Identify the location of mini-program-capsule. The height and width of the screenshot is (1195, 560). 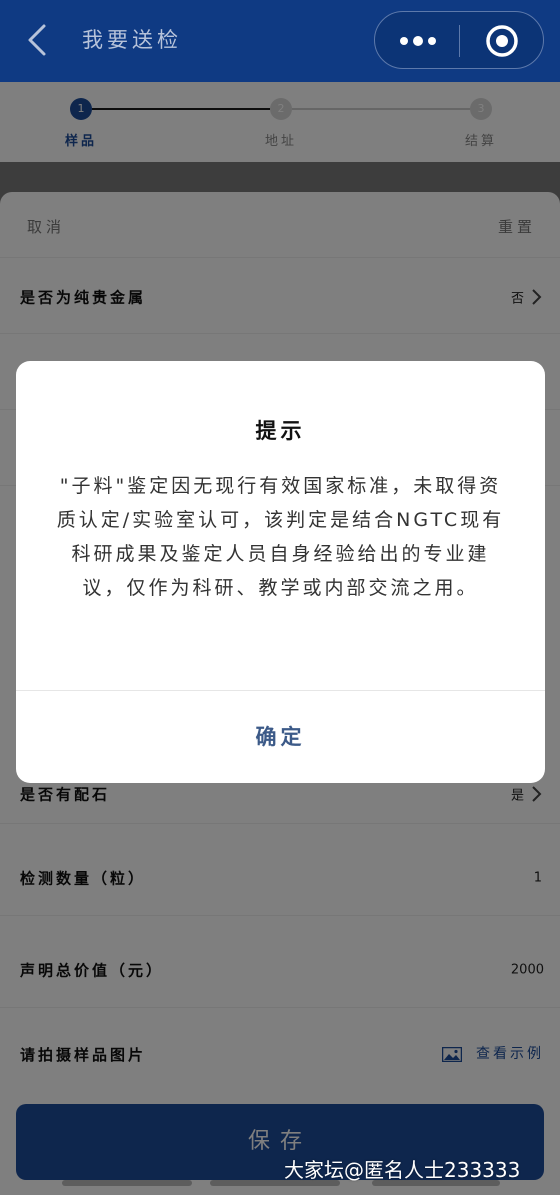
(459, 40).